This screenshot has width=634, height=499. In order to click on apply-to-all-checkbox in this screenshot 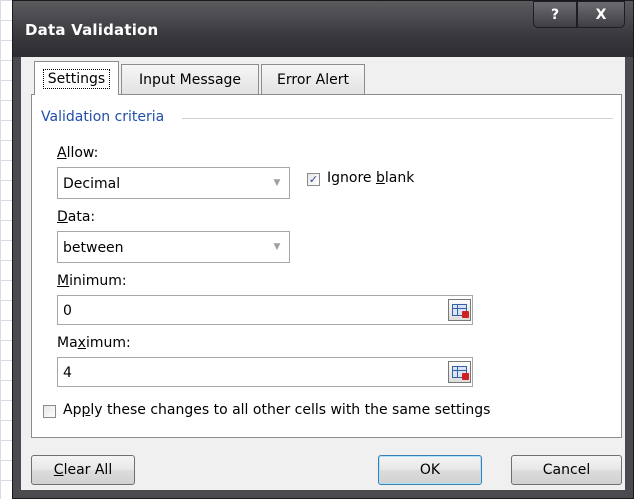, I will do `click(49, 411)`.